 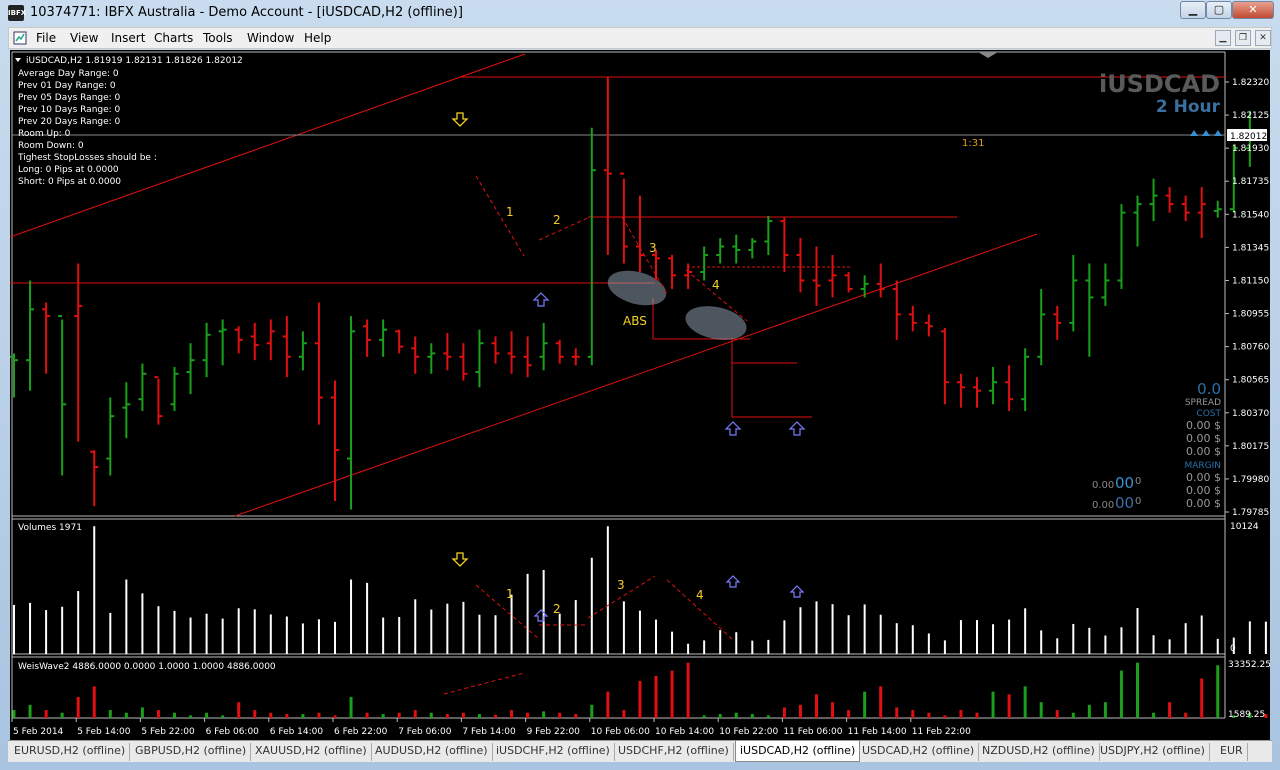 I want to click on wave-label-3: 3, so click(x=653, y=248).